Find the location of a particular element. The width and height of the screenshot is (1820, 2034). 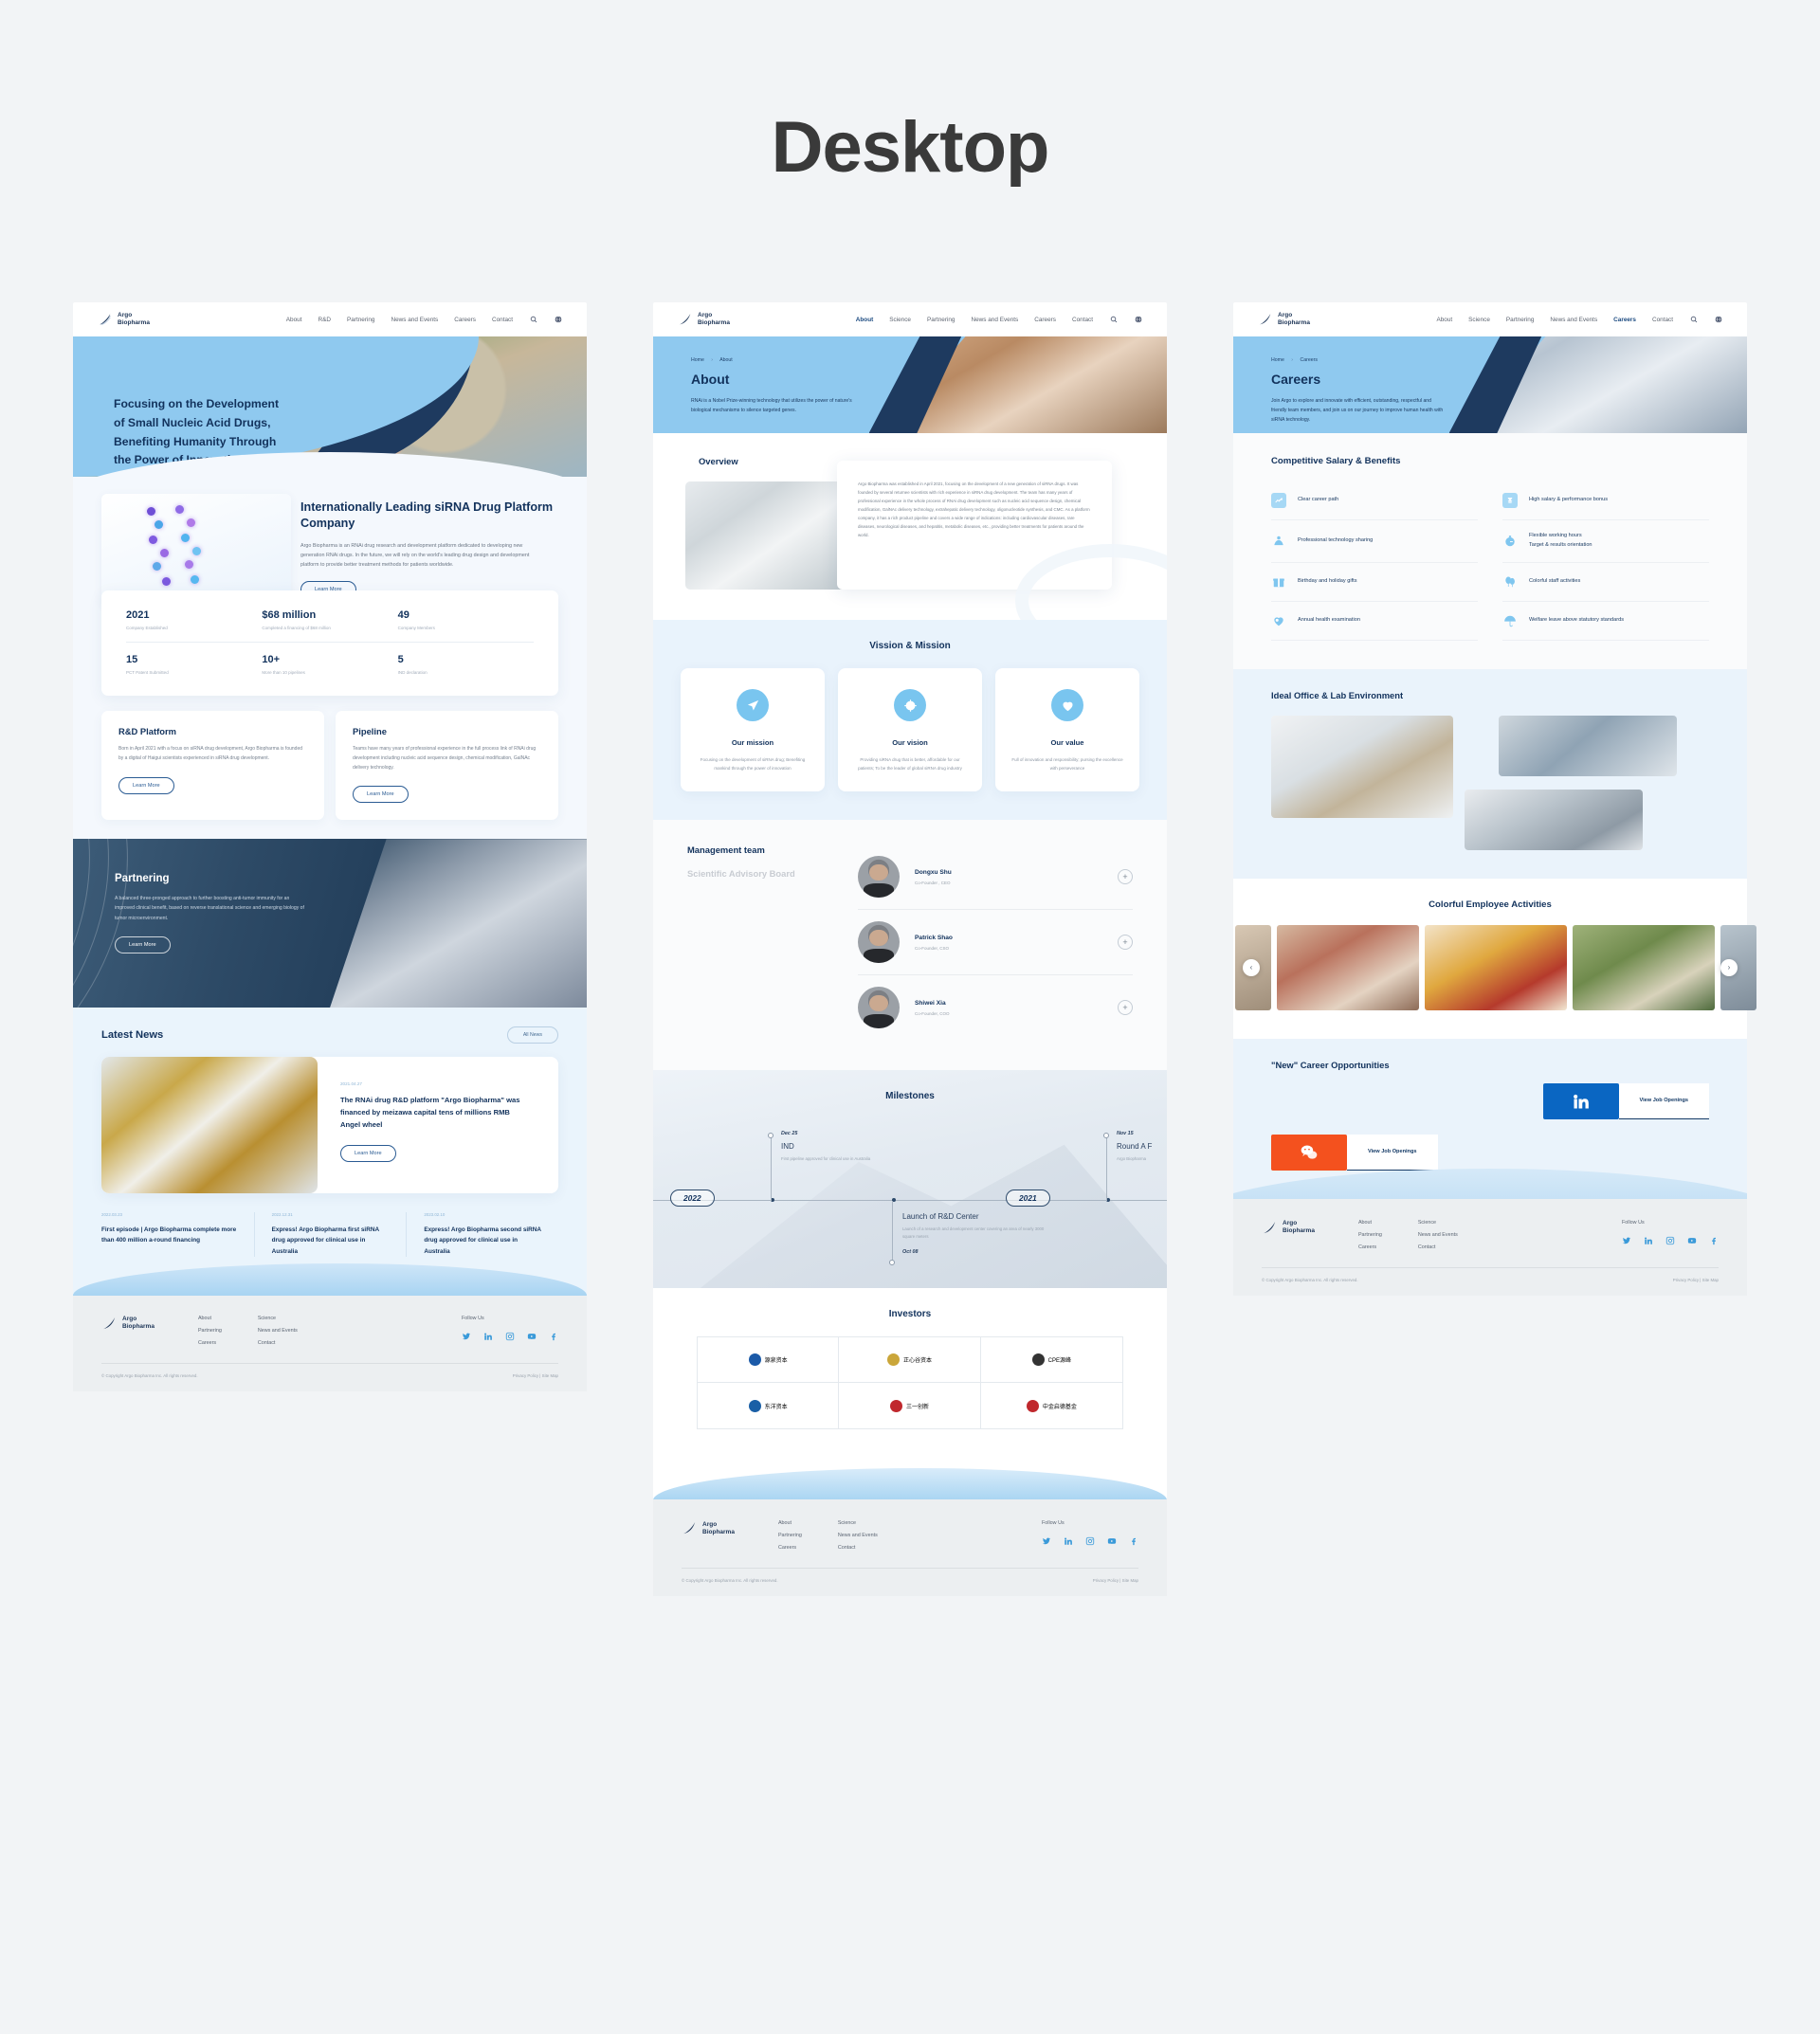

carousel-prev-button: ‹ is located at coordinates (1251, 967).